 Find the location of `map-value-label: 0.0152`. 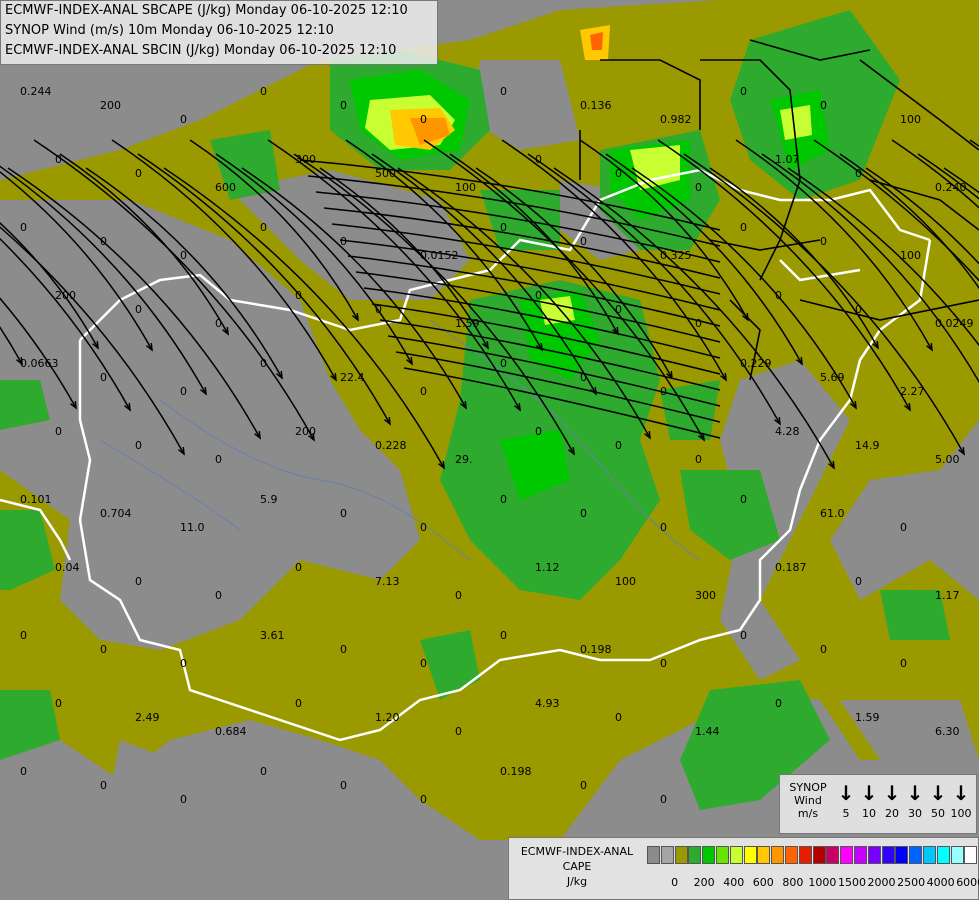

map-value-label: 0.0152 is located at coordinates (439, 255).